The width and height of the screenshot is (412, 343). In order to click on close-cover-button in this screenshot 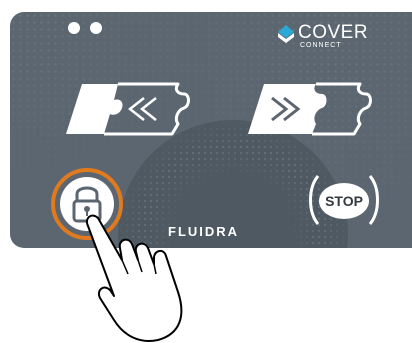, I will do `click(307, 108)`.